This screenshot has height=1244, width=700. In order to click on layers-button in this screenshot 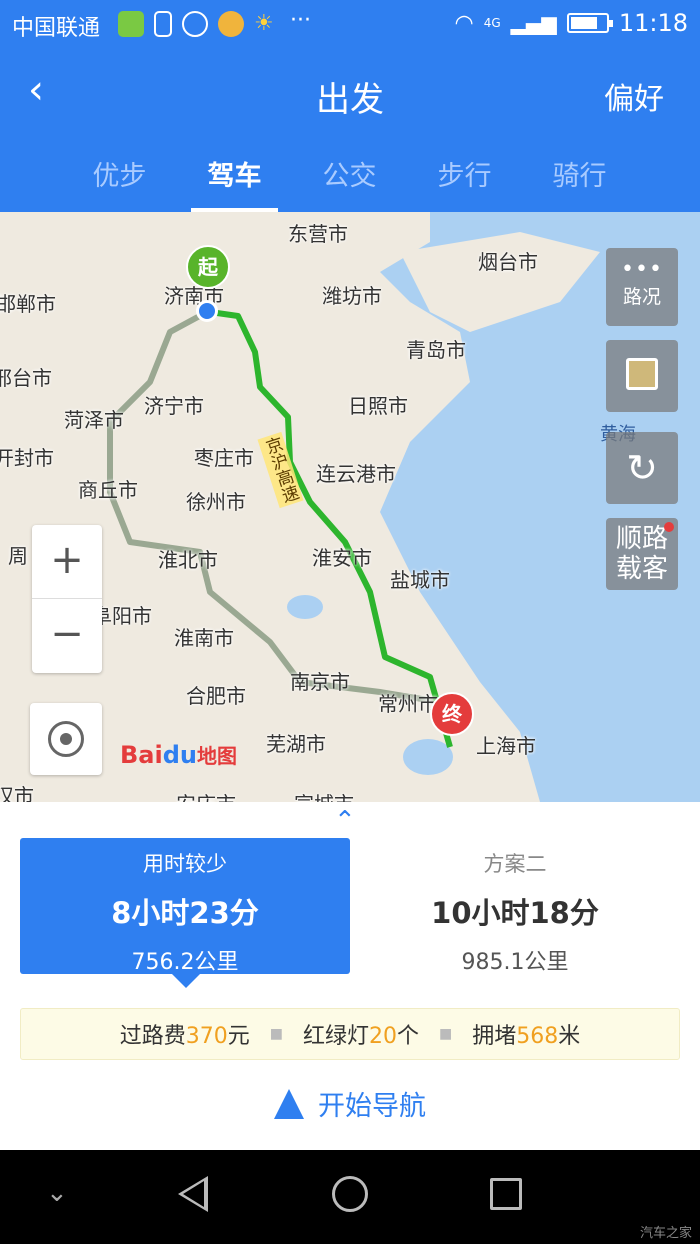, I will do `click(642, 376)`.